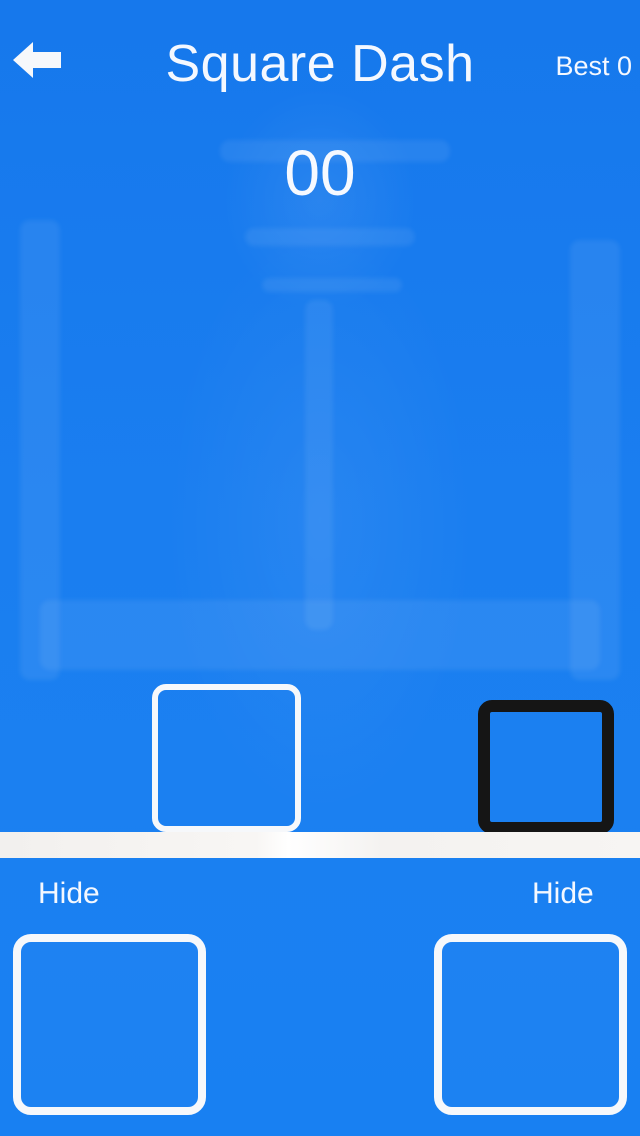 This screenshot has width=640, height=1136. What do you see at coordinates (593, 66) in the screenshot?
I see `best-score: Best 0` at bounding box center [593, 66].